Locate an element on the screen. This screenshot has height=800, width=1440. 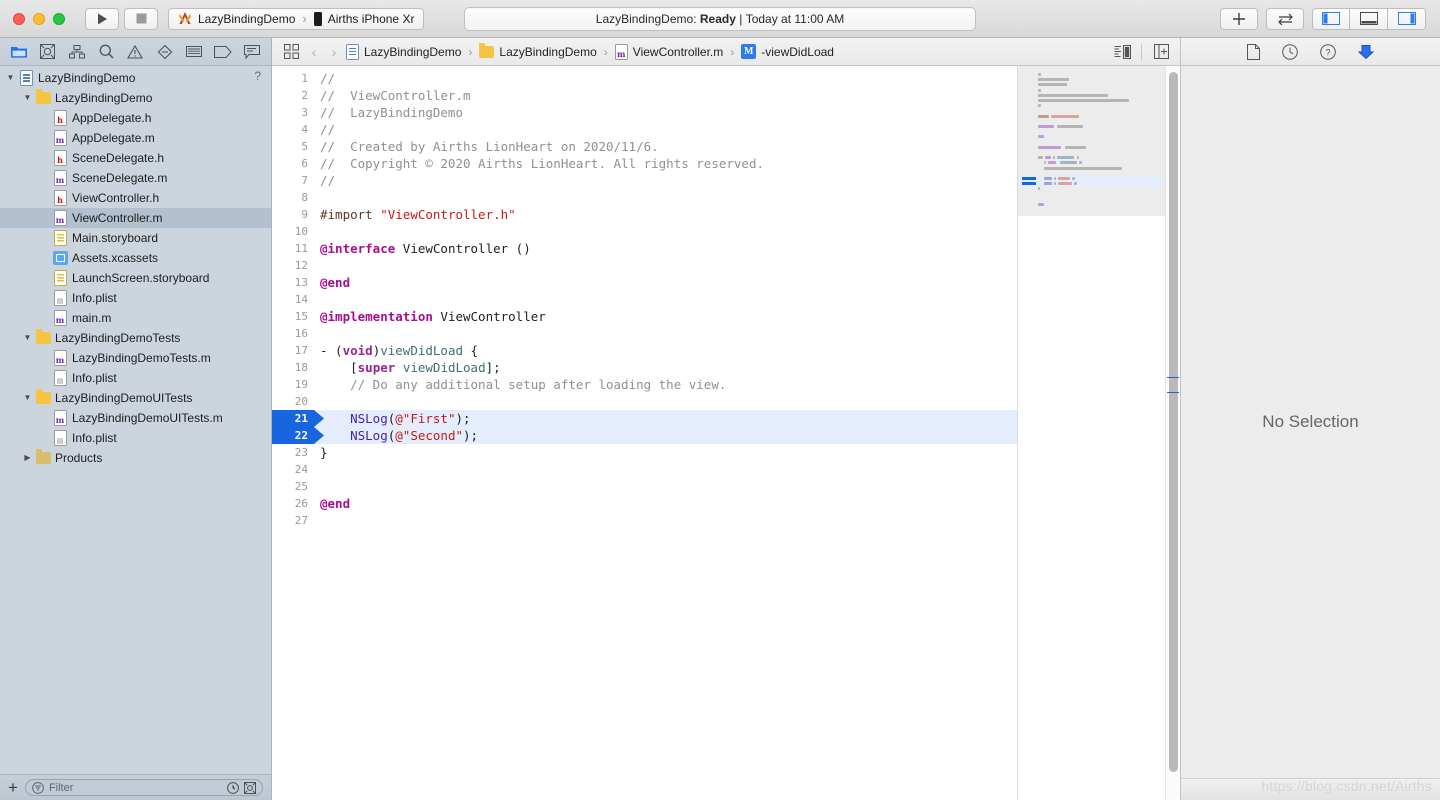
code-line: 27 is located at coordinates (644, 520).